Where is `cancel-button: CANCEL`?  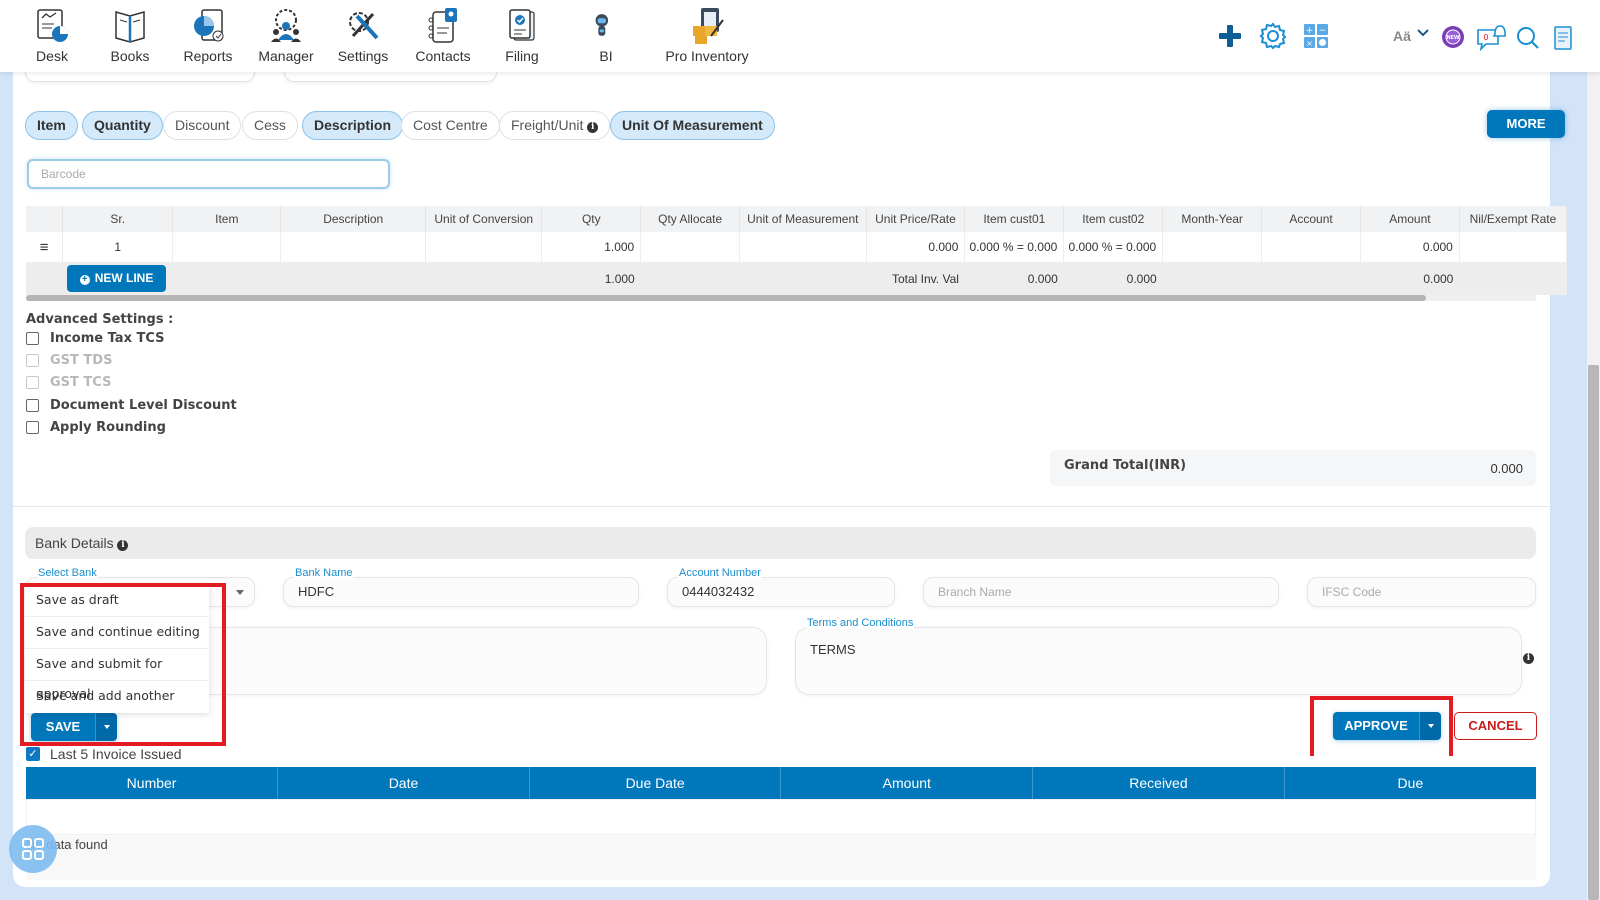
cancel-button: CANCEL is located at coordinates (1495, 726).